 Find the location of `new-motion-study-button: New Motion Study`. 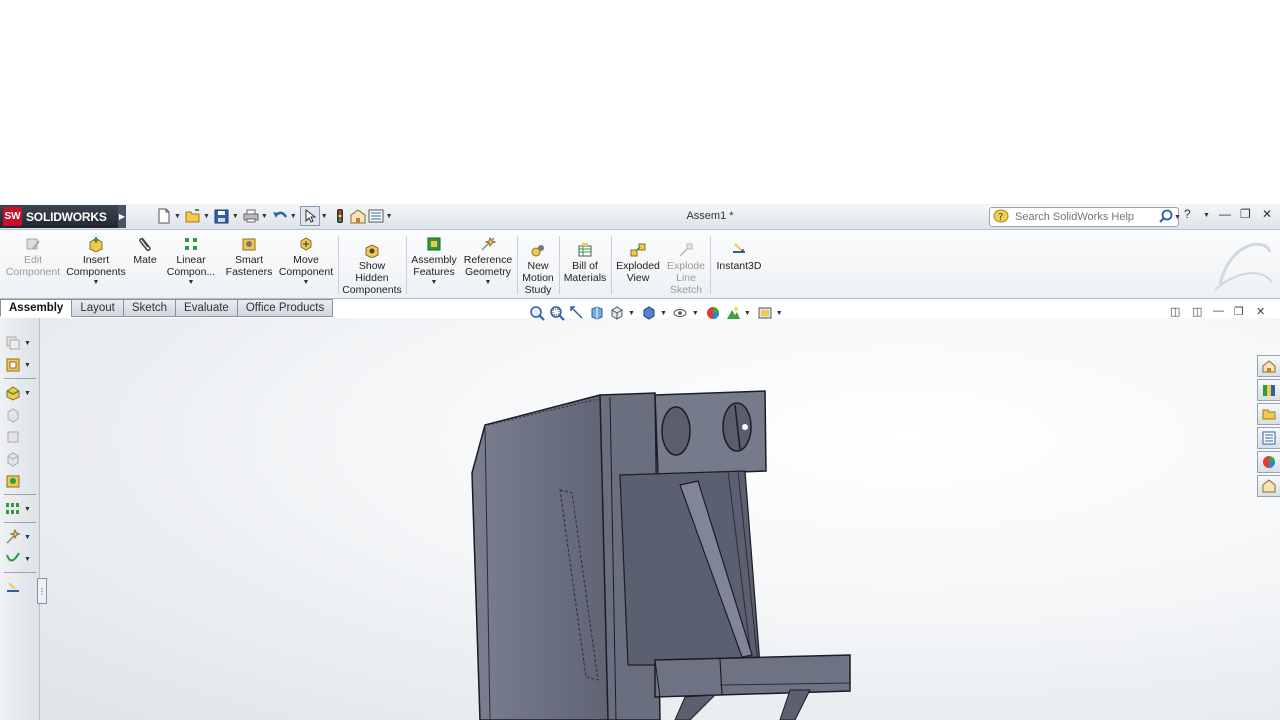

new-motion-study-button: New Motion Study is located at coordinates (538, 269).